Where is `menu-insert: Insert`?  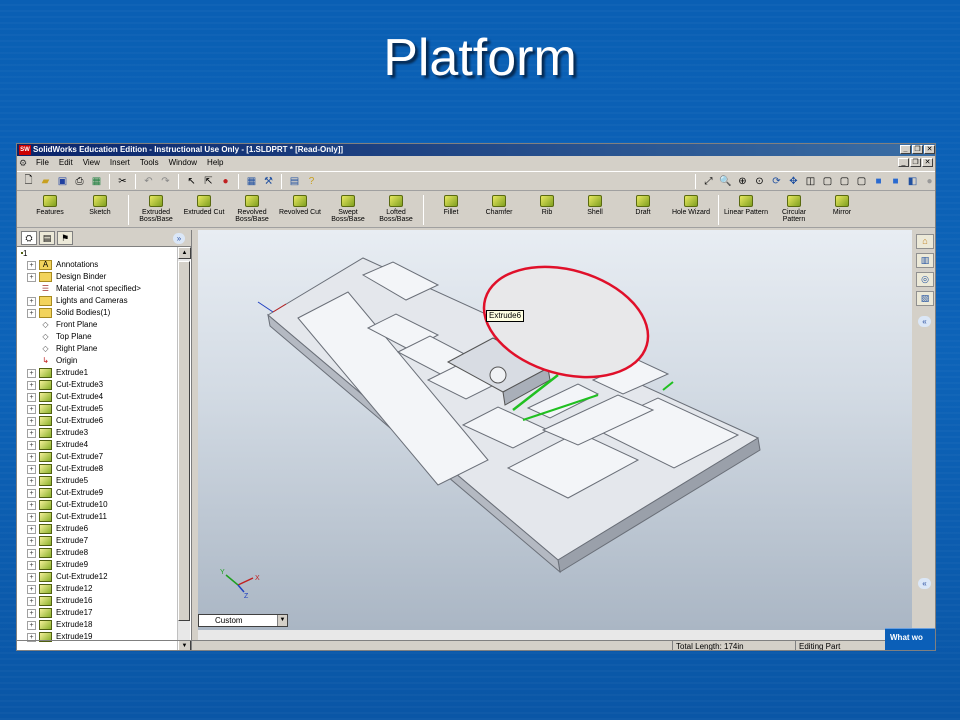 menu-insert: Insert is located at coordinates (120, 162).